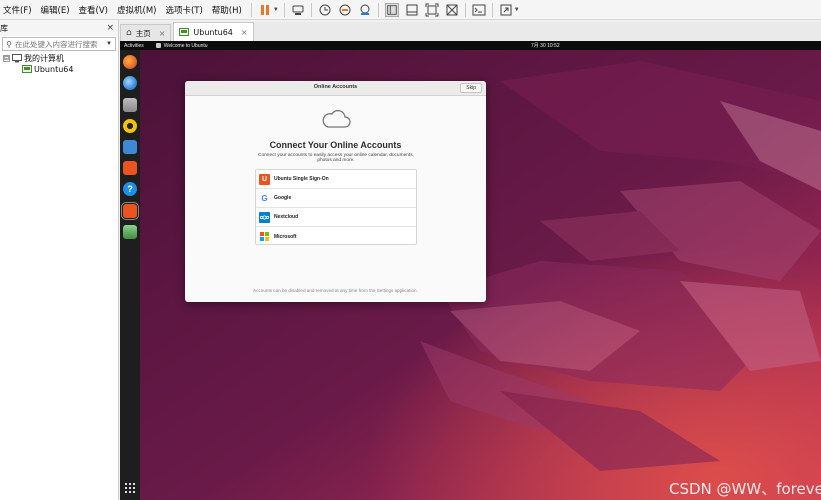  Describe the element at coordinates (17, 58) in the screenshot. I see `computer-icon` at that location.